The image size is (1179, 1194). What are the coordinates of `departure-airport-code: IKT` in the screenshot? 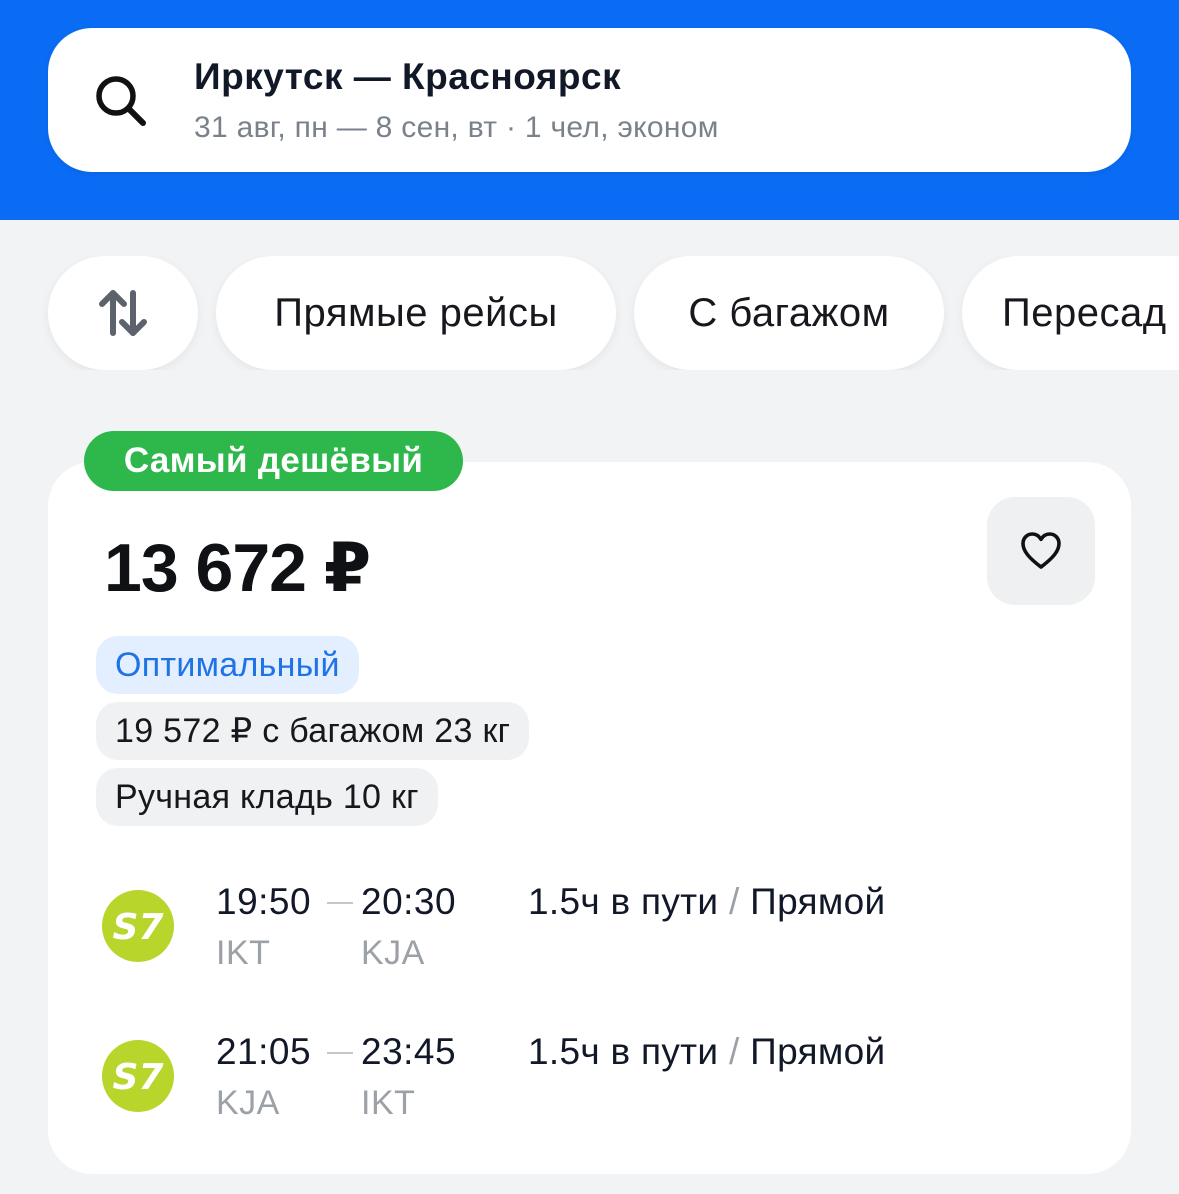 It's located at (243, 953).